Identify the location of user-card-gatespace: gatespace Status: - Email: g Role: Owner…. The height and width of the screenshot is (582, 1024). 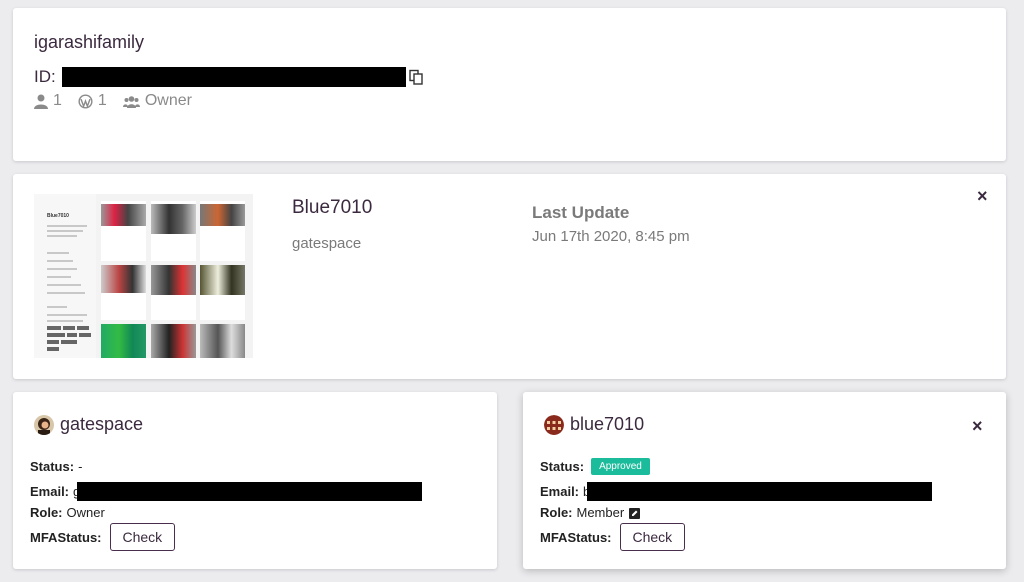
(255, 480).